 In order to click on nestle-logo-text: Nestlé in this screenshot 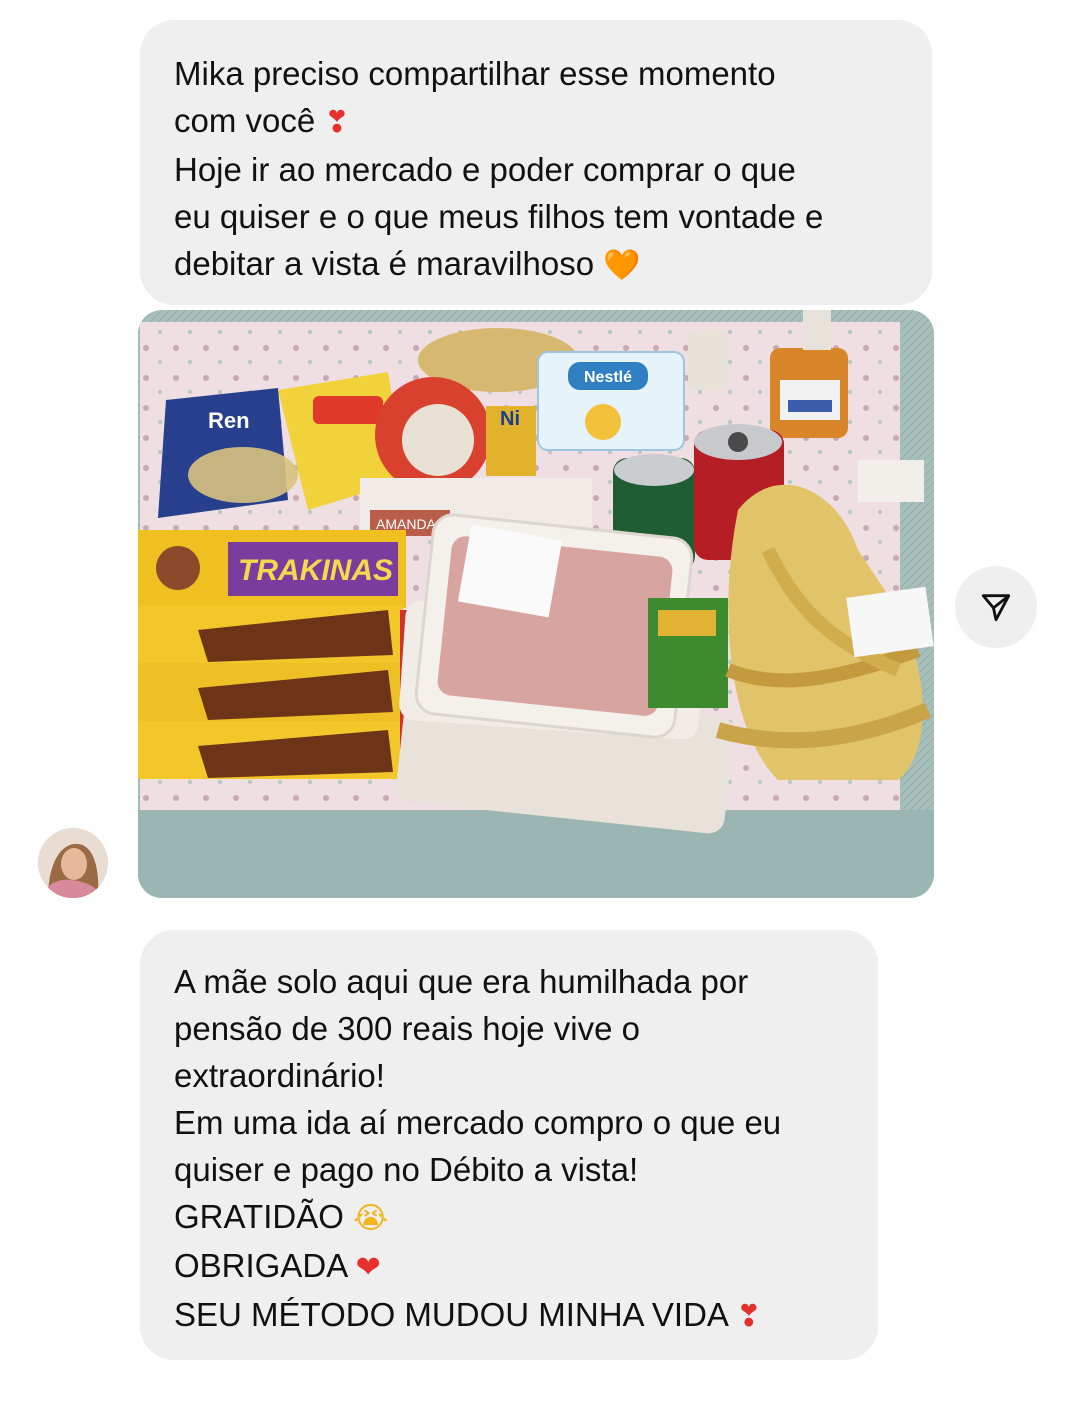, I will do `click(608, 377)`.